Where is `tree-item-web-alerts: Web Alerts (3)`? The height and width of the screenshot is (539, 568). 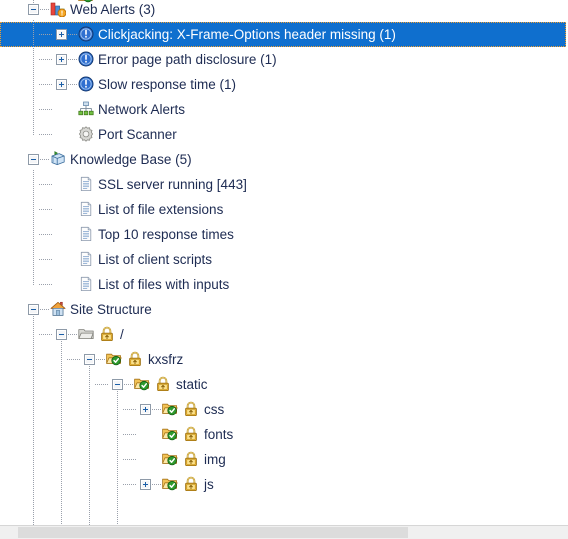
tree-item-web-alerts: Web Alerts (3) is located at coordinates (284, 11).